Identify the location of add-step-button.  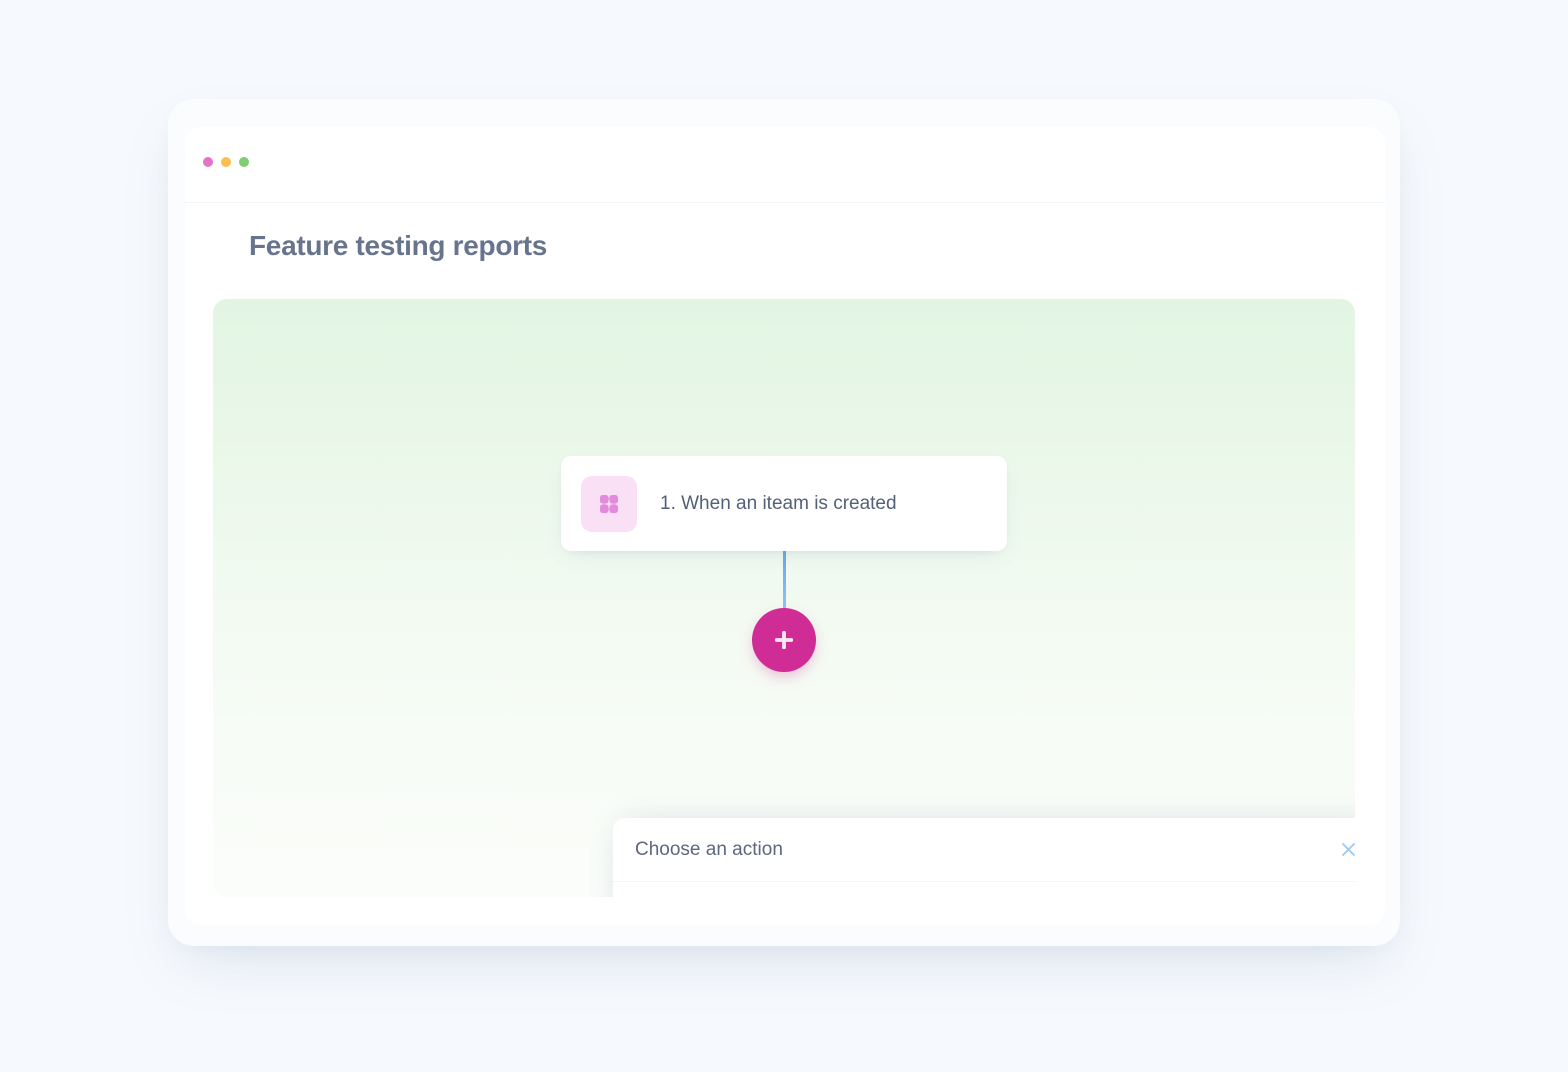
(784, 640).